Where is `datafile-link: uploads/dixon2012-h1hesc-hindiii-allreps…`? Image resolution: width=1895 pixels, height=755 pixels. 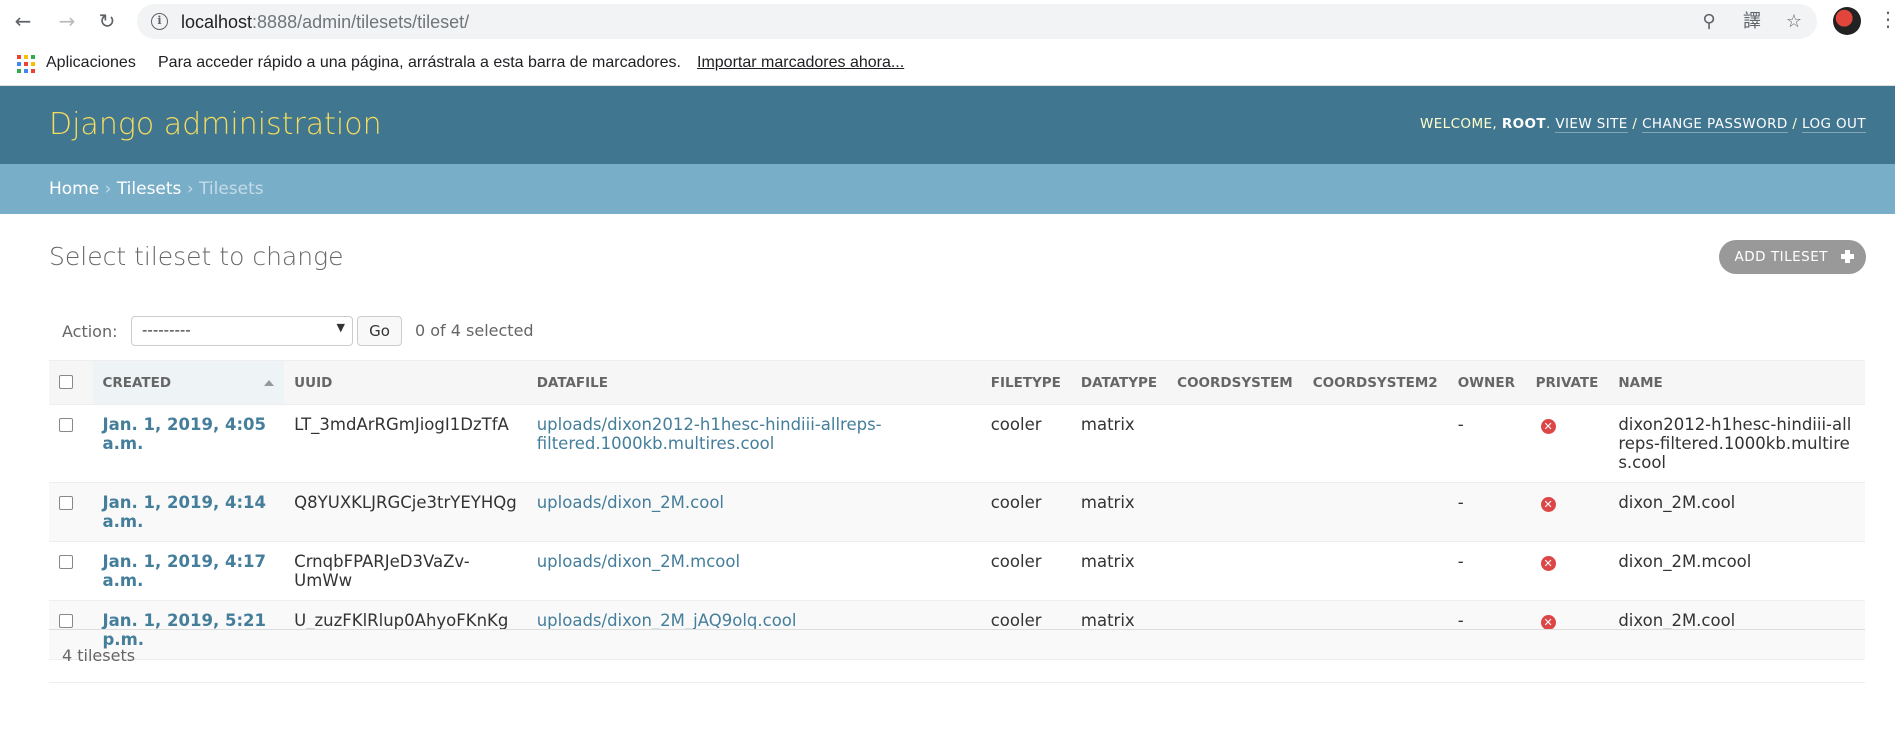 datafile-link: uploads/dixon2012-h1hesc-hindiii-allreps… is located at coordinates (709, 434).